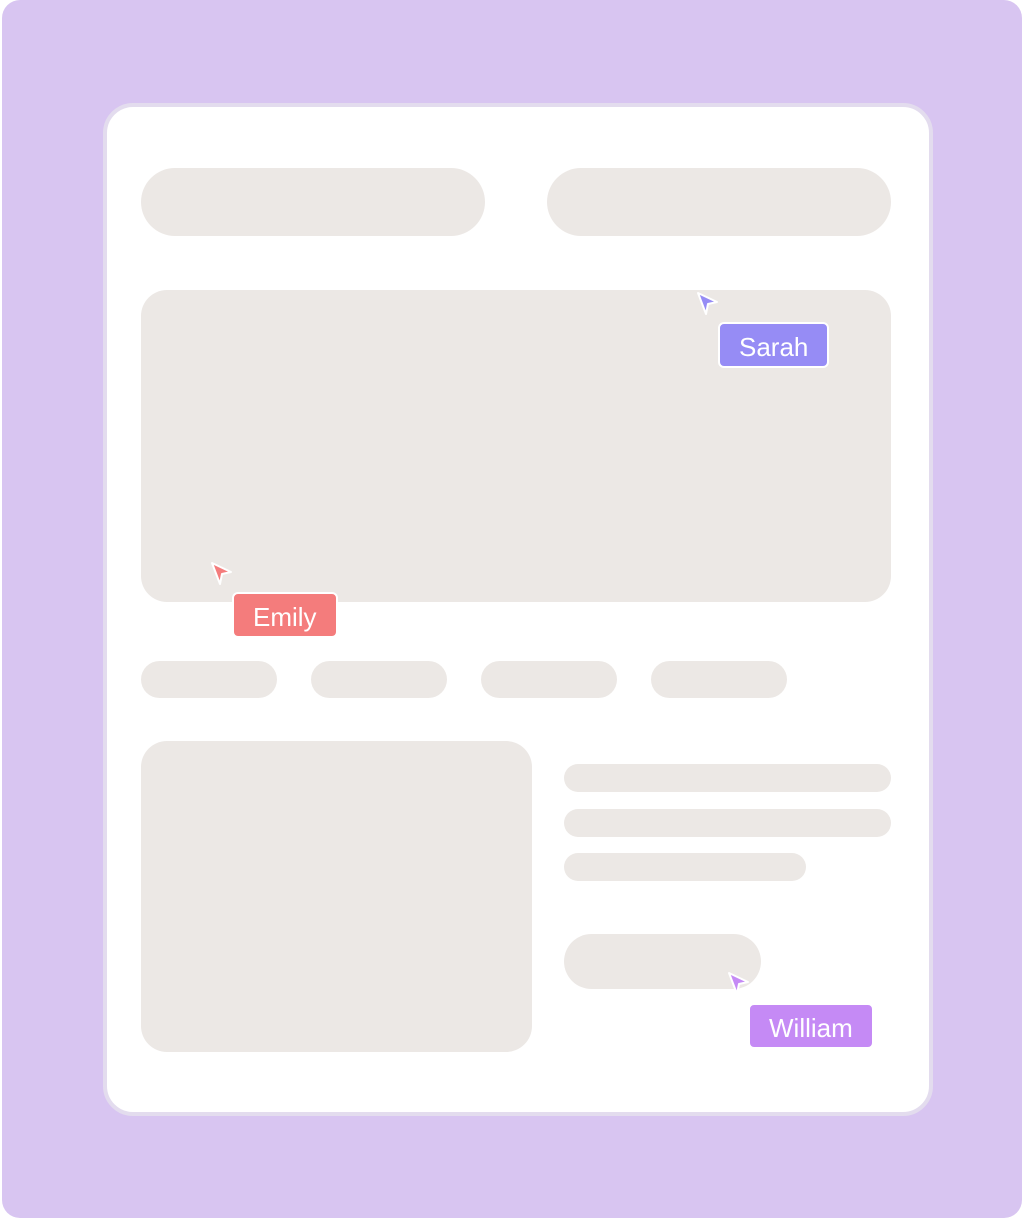  Describe the element at coordinates (336, 896) in the screenshot. I see `content-image-placeholder` at that location.